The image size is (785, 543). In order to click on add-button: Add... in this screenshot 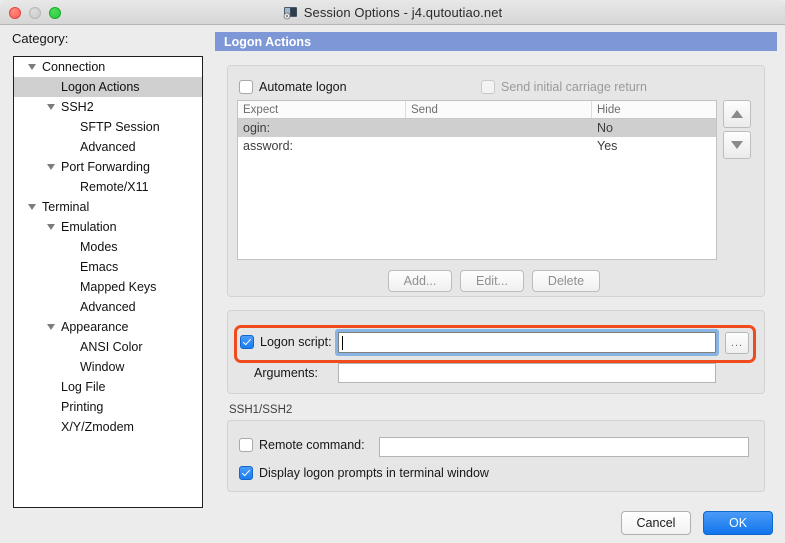, I will do `click(420, 281)`.